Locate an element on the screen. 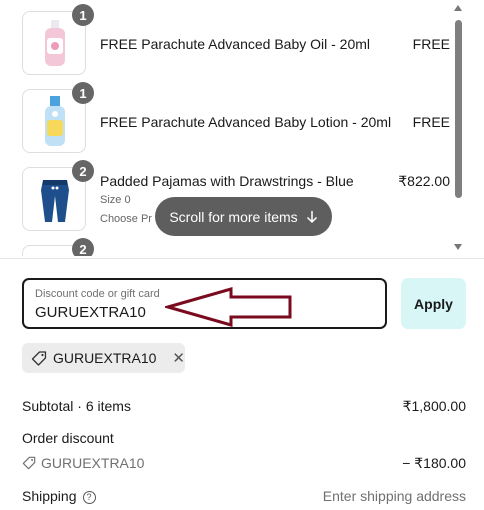 The height and width of the screenshot is (510, 484). scrollbar is located at coordinates (458, 128).